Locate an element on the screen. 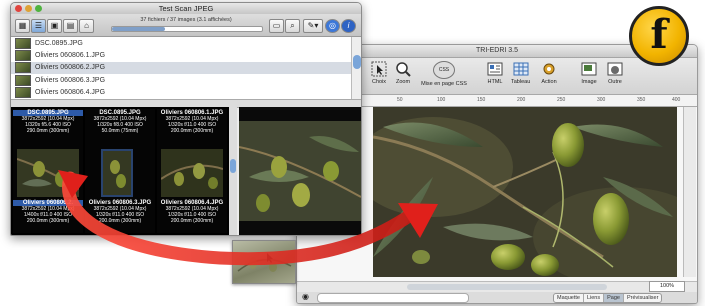 The image size is (705, 306). zoom-window-icon is located at coordinates (38, 8).